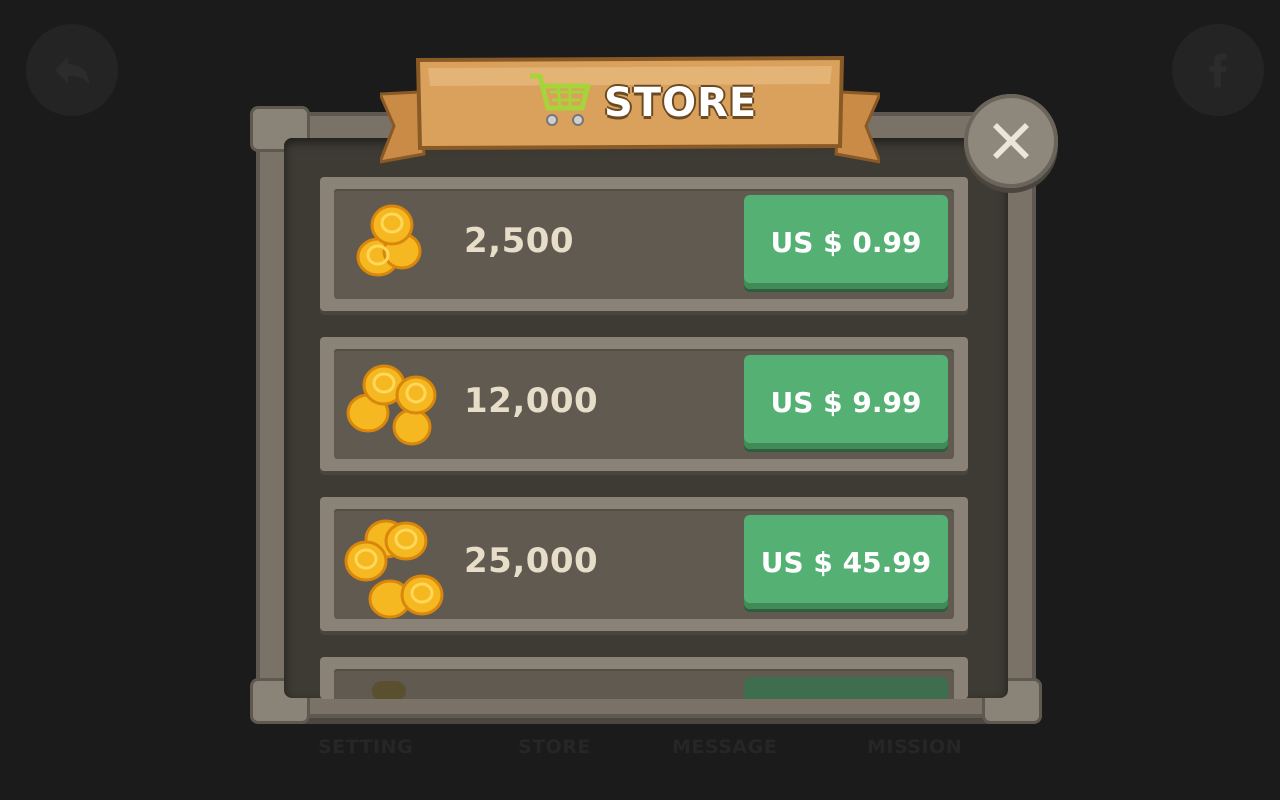  Describe the element at coordinates (640, 748) in the screenshot. I see `bottom-nav: SETTING STORE MESSAGE MISSION` at that location.